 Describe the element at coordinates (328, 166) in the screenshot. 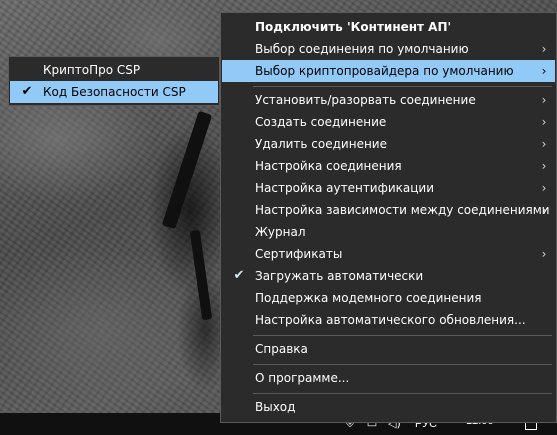

I see `menu-item-label: Настройка соединения` at that location.